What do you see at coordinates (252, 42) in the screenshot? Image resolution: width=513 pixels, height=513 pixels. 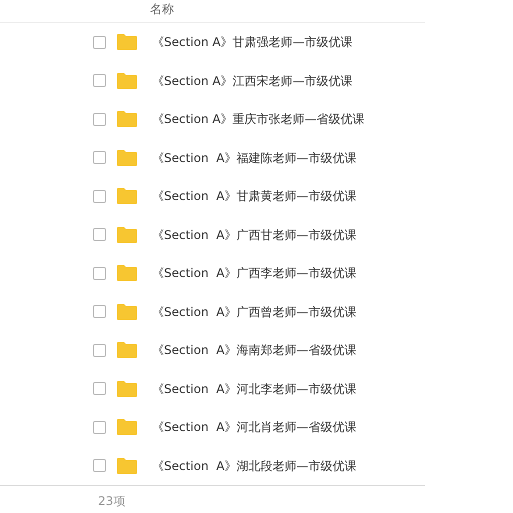 I see `file-name: 《Section A》甘肃强老师—市级优课` at bounding box center [252, 42].